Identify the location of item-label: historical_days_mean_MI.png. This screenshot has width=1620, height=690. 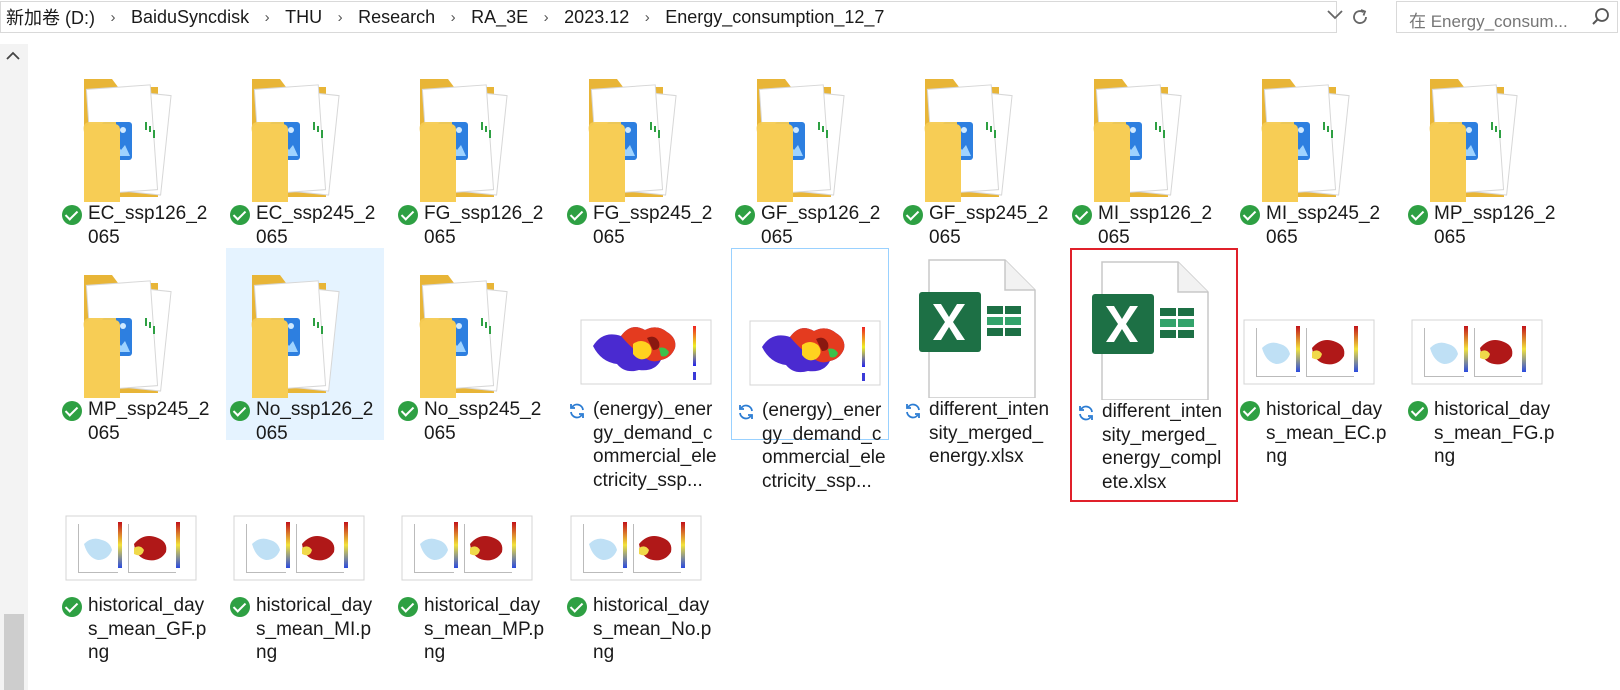
(314, 629).